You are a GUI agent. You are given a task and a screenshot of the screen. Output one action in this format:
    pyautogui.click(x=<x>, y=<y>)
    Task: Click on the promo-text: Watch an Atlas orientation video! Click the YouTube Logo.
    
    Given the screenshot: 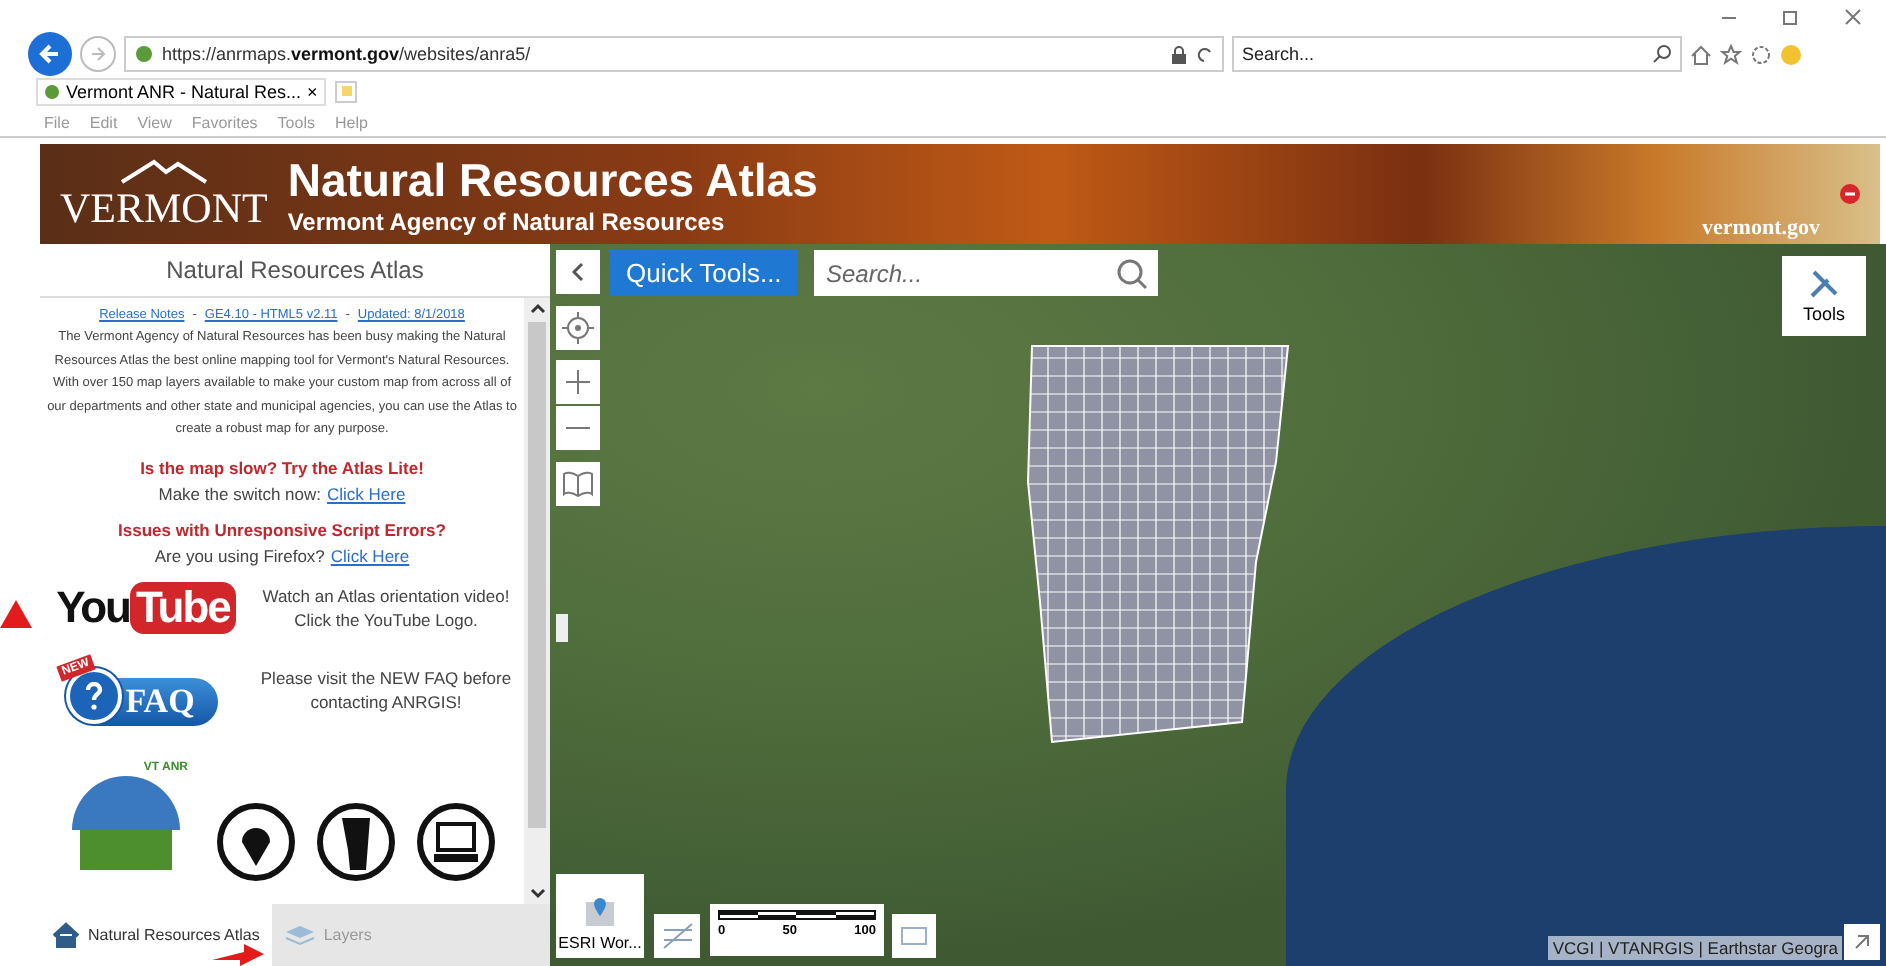 What is the action you would take?
    pyautogui.click(x=386, y=607)
    